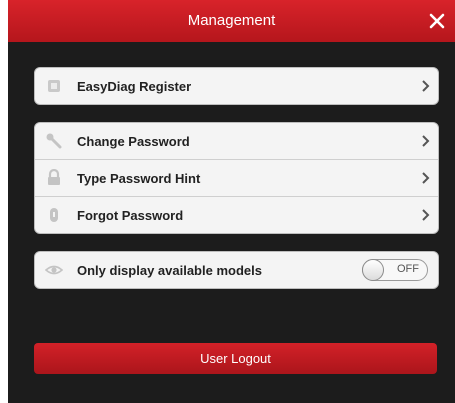  What do you see at coordinates (54, 215) in the screenshot?
I see `padlock-icon` at bounding box center [54, 215].